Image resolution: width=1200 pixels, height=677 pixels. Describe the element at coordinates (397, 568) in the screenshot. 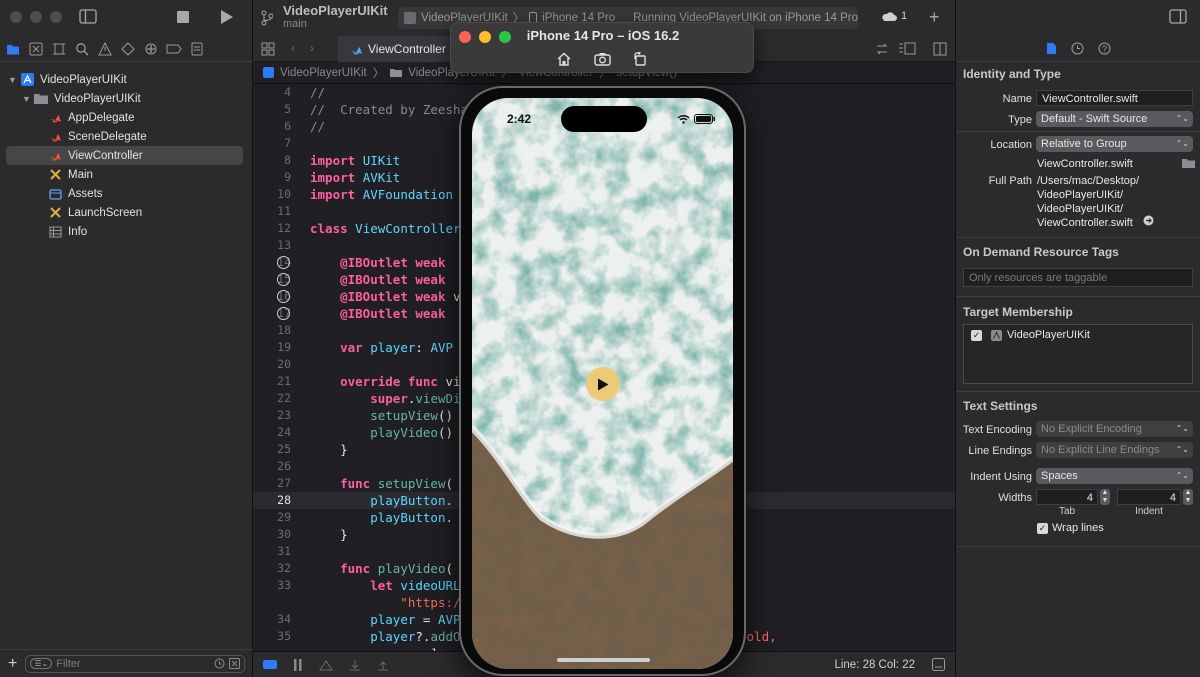

I see `code-text: func playVideo(` at that location.